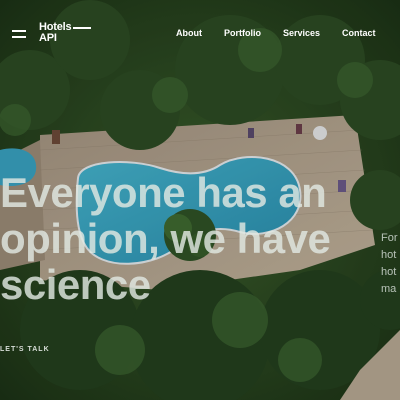 Image resolution: width=400 pixels, height=400 pixels. Describe the element at coordinates (359, 33) in the screenshot. I see `nav-link-contact: Contact` at that location.